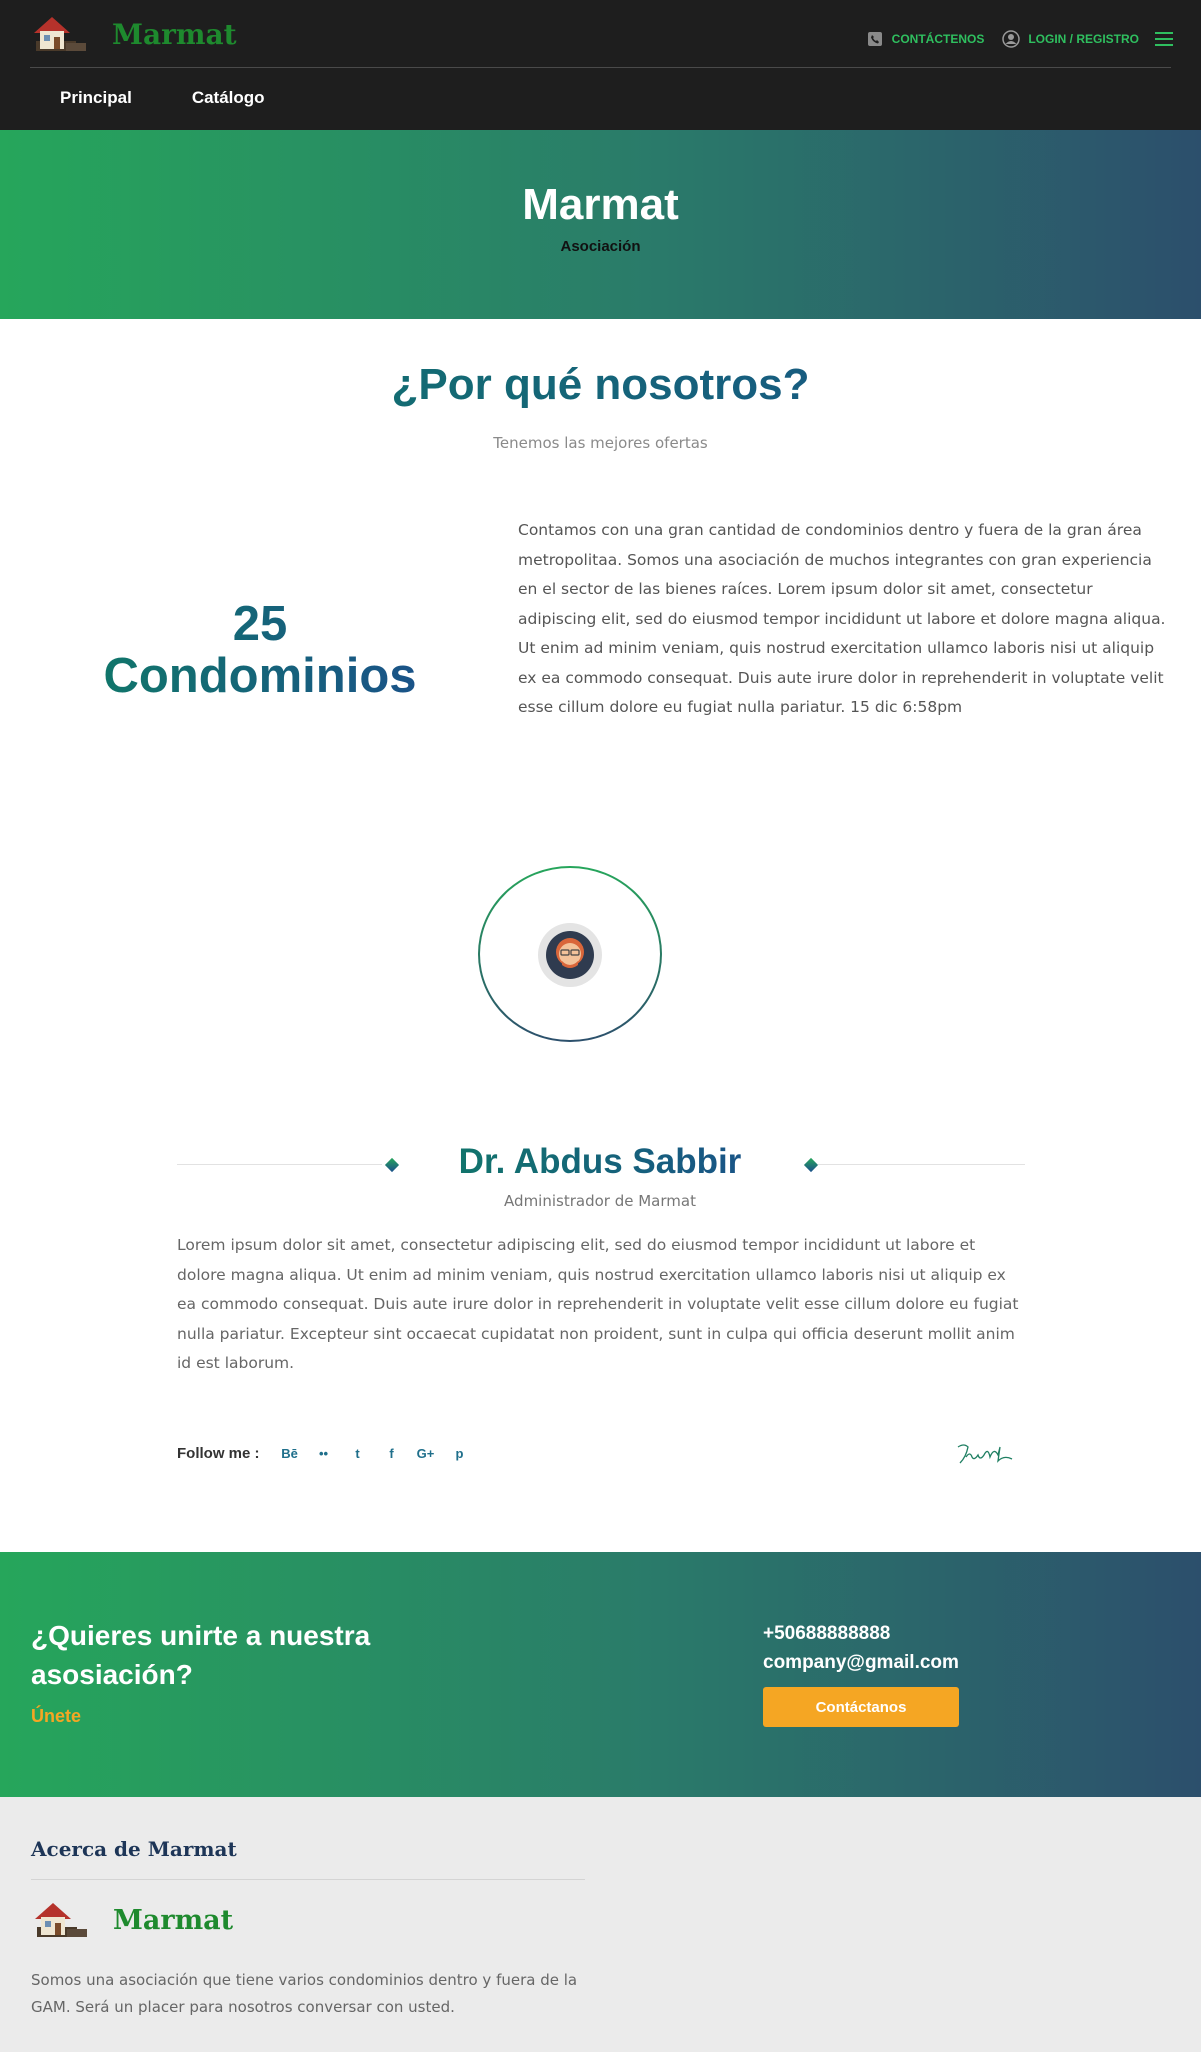  What do you see at coordinates (96, 98) in the screenshot?
I see `nav-item-principal: Principal` at bounding box center [96, 98].